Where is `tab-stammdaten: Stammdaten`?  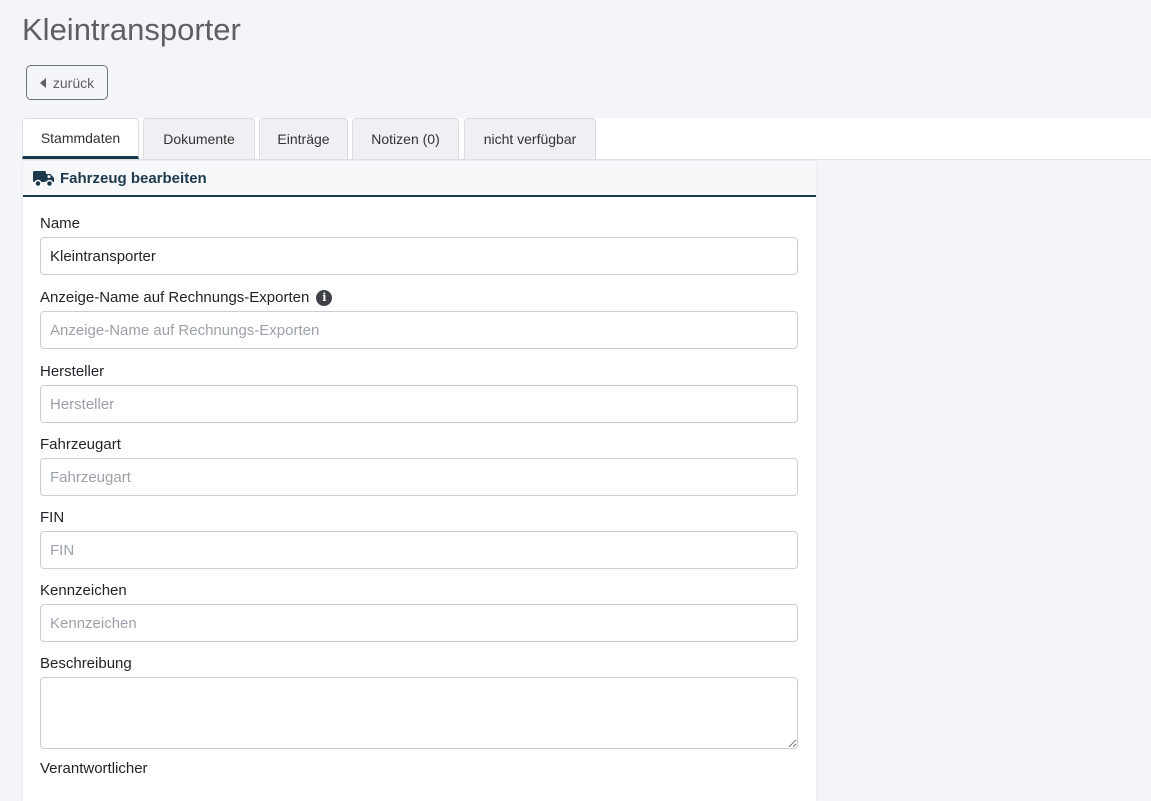
tab-stammdaten: Stammdaten is located at coordinates (80, 138).